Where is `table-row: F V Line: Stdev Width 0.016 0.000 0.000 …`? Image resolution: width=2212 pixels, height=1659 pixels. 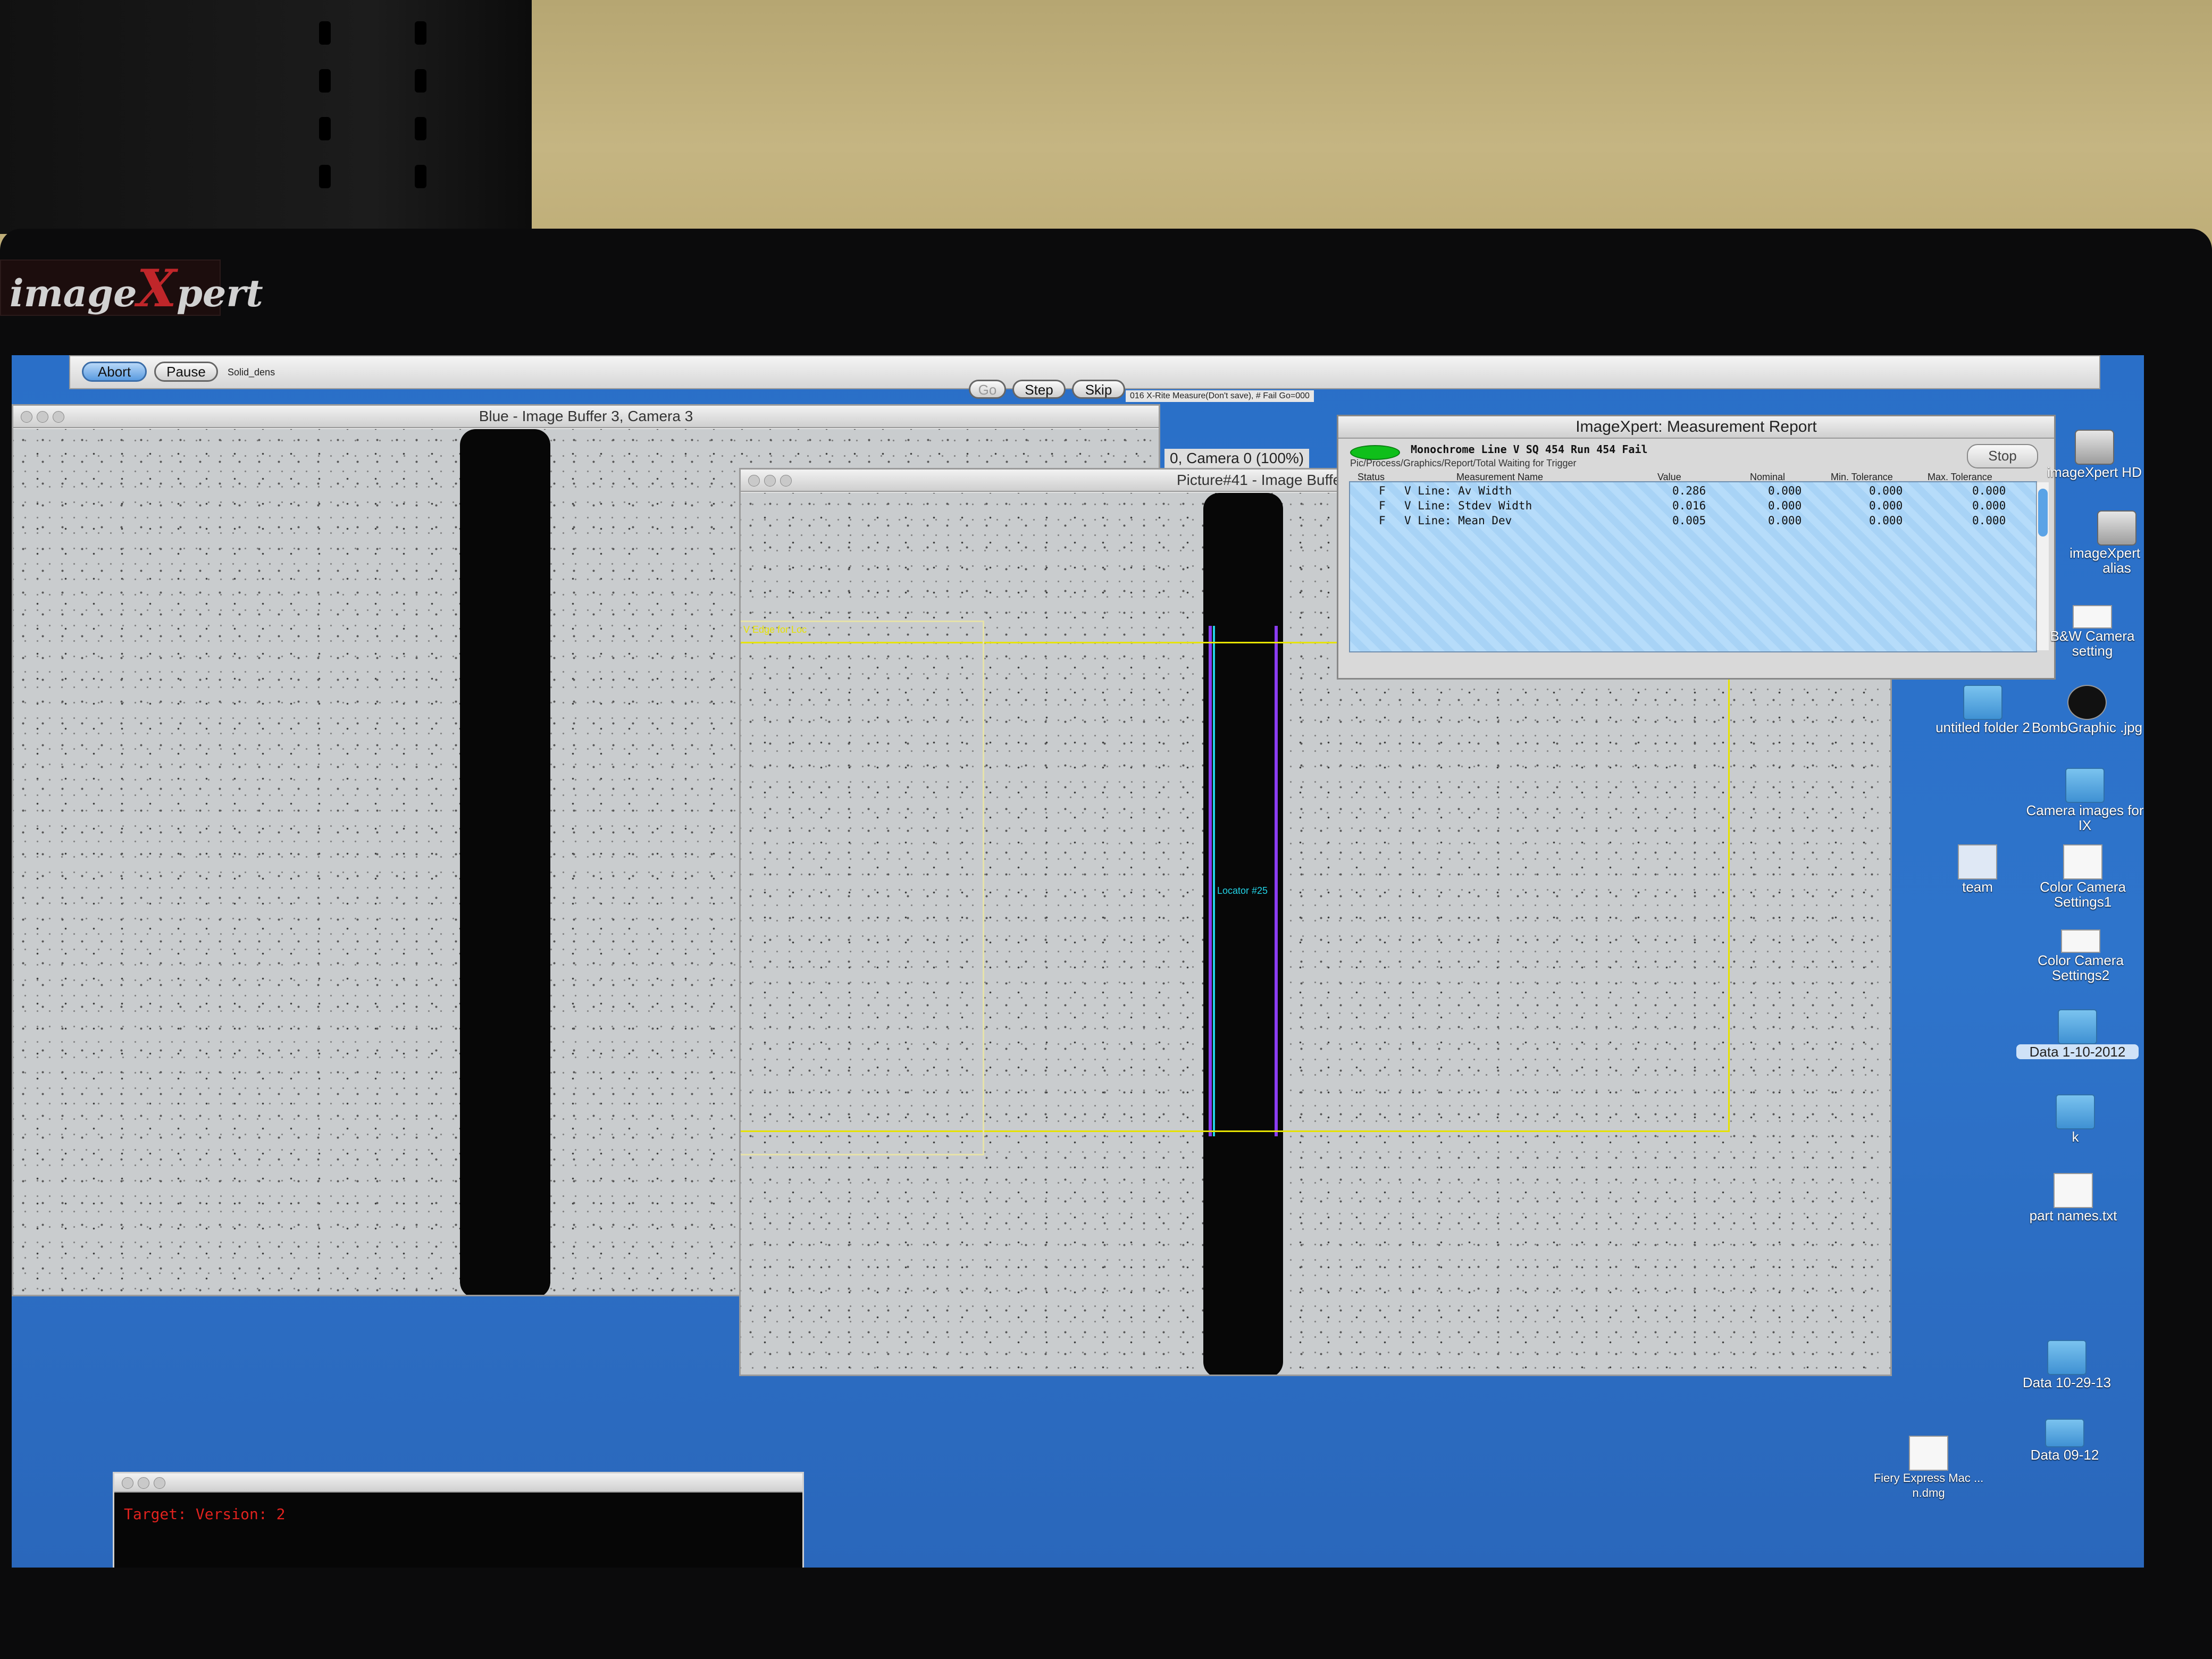 table-row: F V Line: Stdev Width 0.016 0.000 0.000 … is located at coordinates (1693, 506).